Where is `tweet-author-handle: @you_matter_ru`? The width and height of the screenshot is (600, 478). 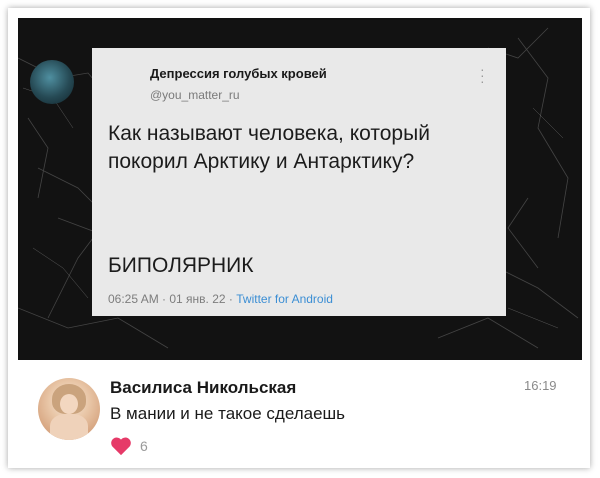
tweet-author-handle: @you_matter_ru is located at coordinates (195, 95).